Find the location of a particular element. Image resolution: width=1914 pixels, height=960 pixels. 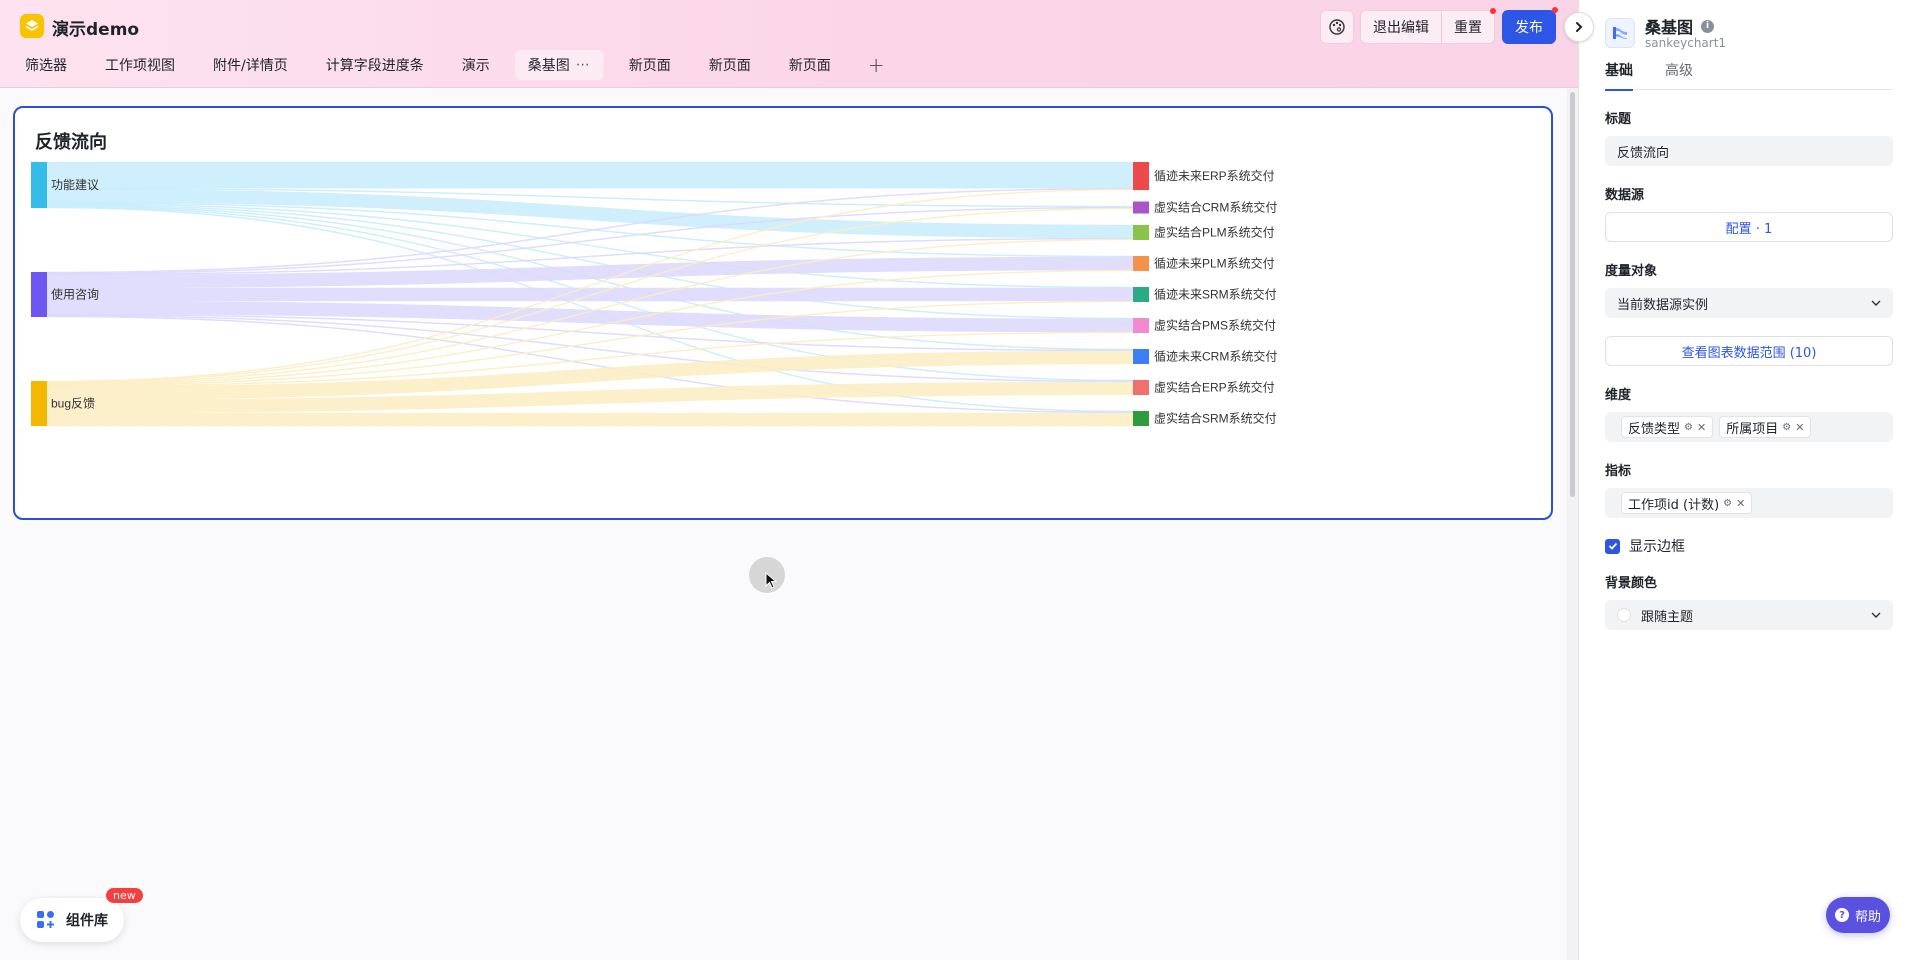

sankey-target-label: 虚实结合PLM系统交付 is located at coordinates (1214, 231).